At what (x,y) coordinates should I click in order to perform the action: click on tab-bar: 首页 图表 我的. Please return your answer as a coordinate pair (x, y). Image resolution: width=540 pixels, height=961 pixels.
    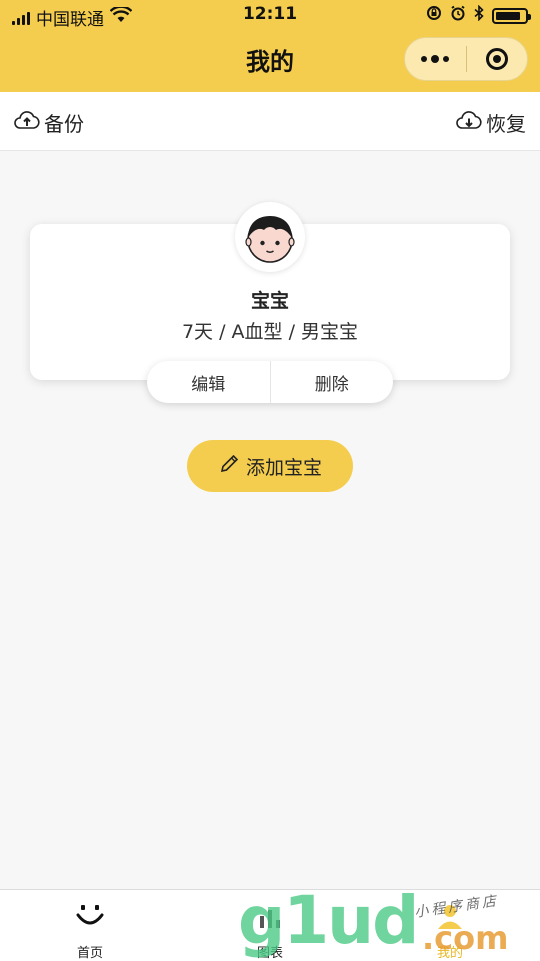
    Looking at the image, I should click on (270, 925).